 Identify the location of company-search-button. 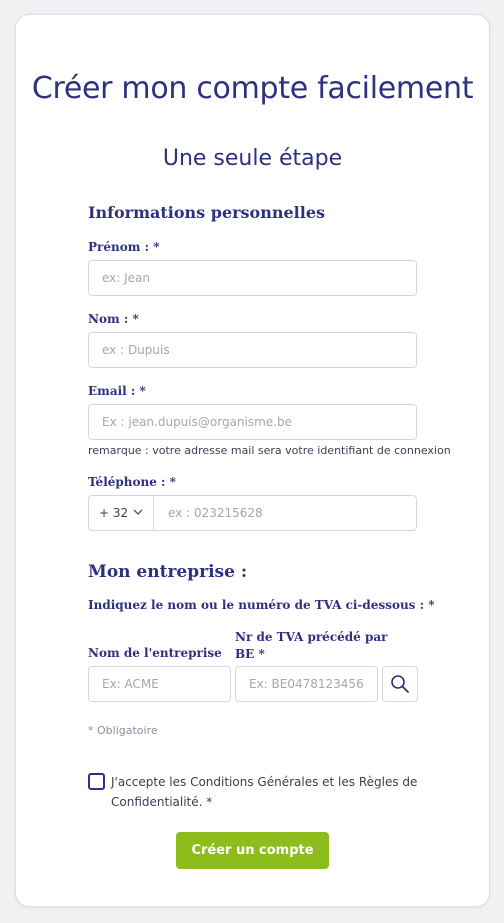
(400, 684).